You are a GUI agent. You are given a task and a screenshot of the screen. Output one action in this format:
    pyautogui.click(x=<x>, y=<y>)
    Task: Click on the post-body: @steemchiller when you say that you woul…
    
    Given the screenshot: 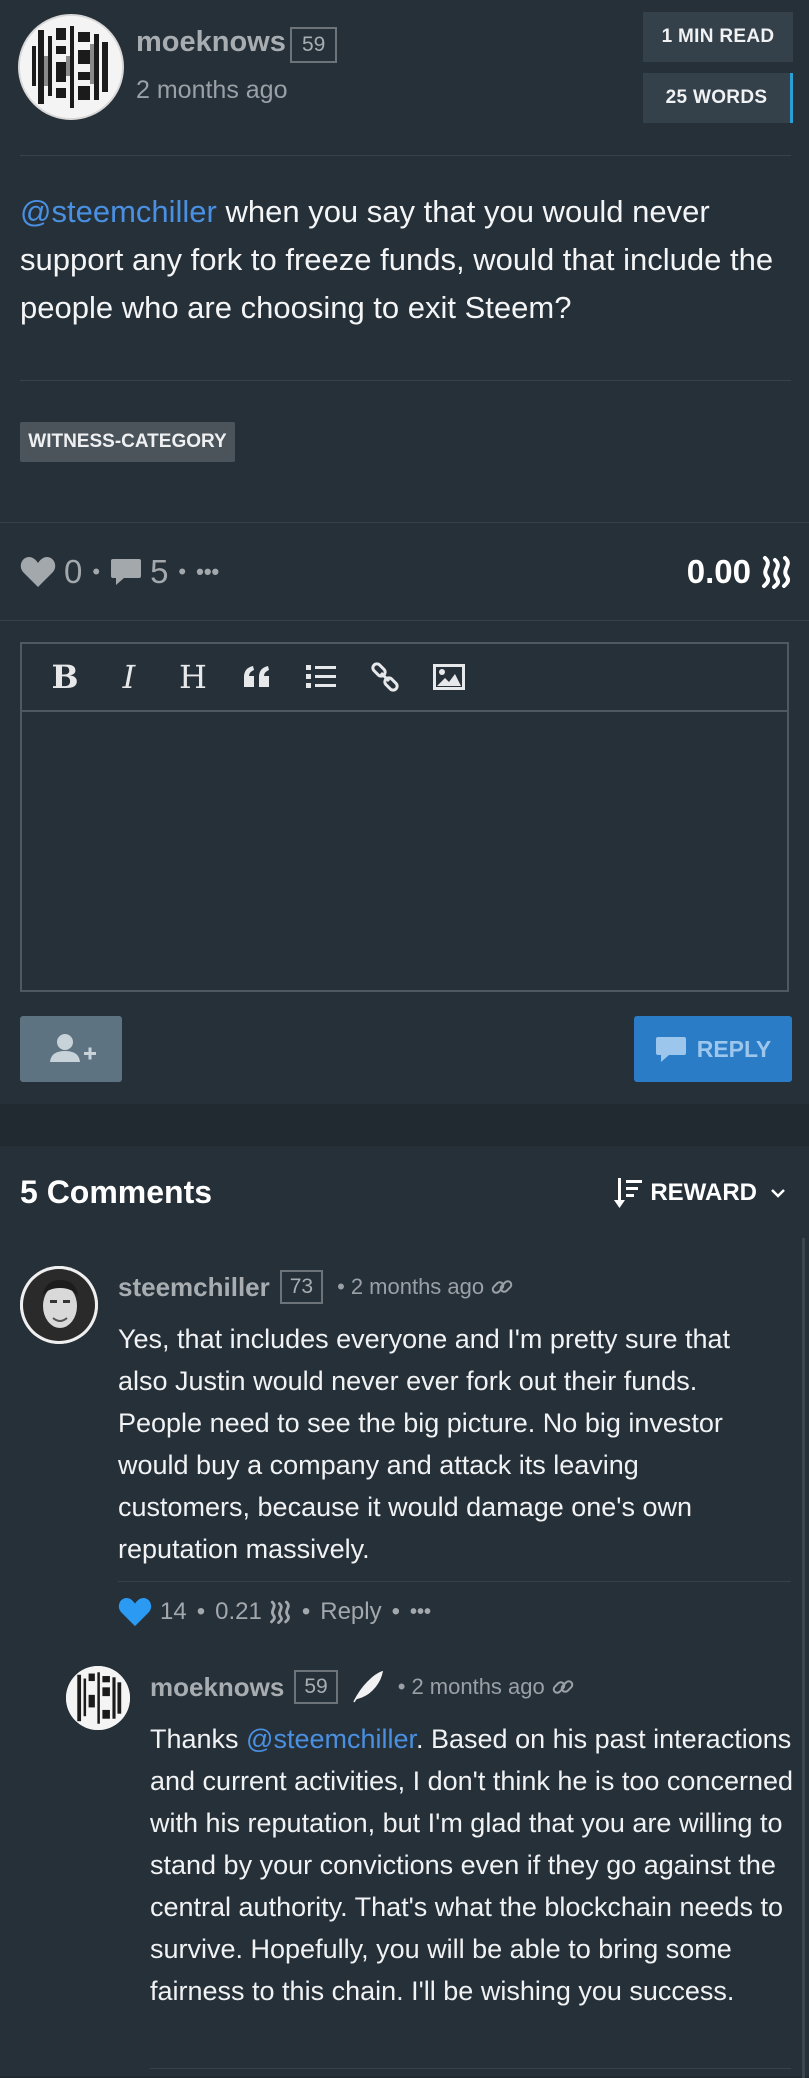 What is the action you would take?
    pyautogui.click(x=407, y=260)
    